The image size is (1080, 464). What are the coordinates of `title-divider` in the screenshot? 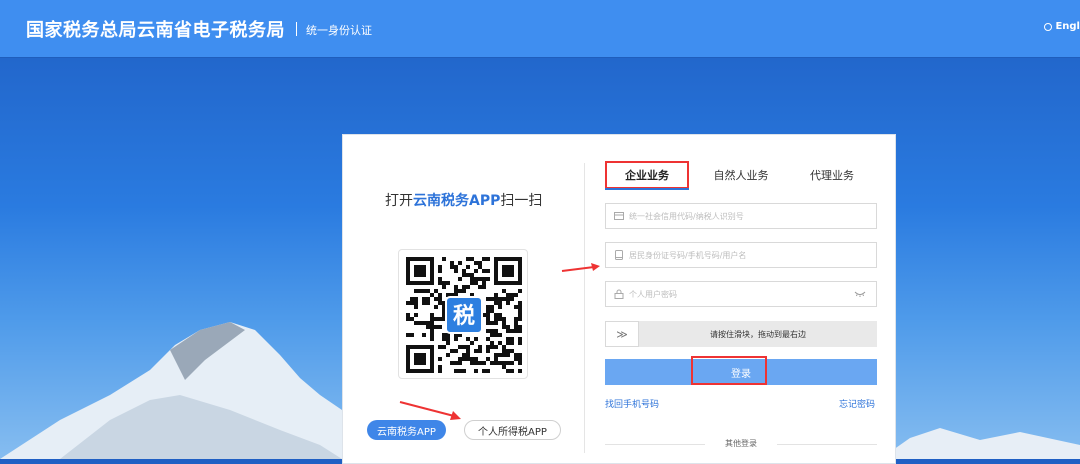 It's located at (296, 29).